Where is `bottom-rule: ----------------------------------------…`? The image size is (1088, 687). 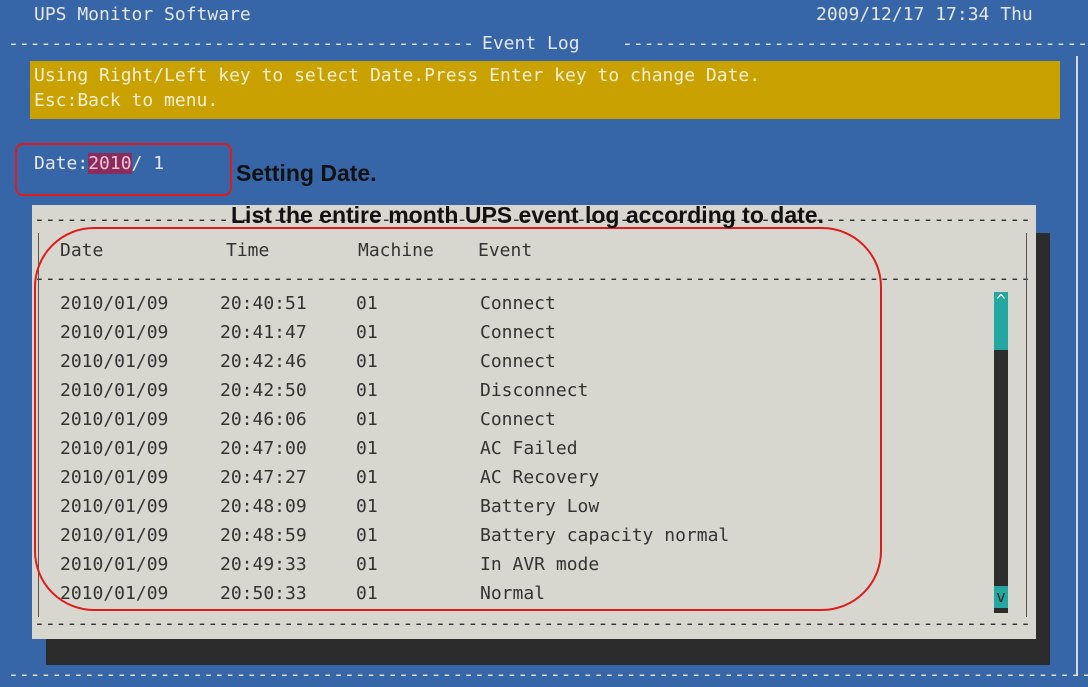 bottom-rule: ----------------------------------------… is located at coordinates (548, 674).